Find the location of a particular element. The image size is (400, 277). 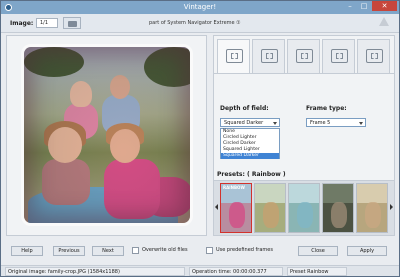

close-window-button: ✕ is located at coordinates (384, 6).